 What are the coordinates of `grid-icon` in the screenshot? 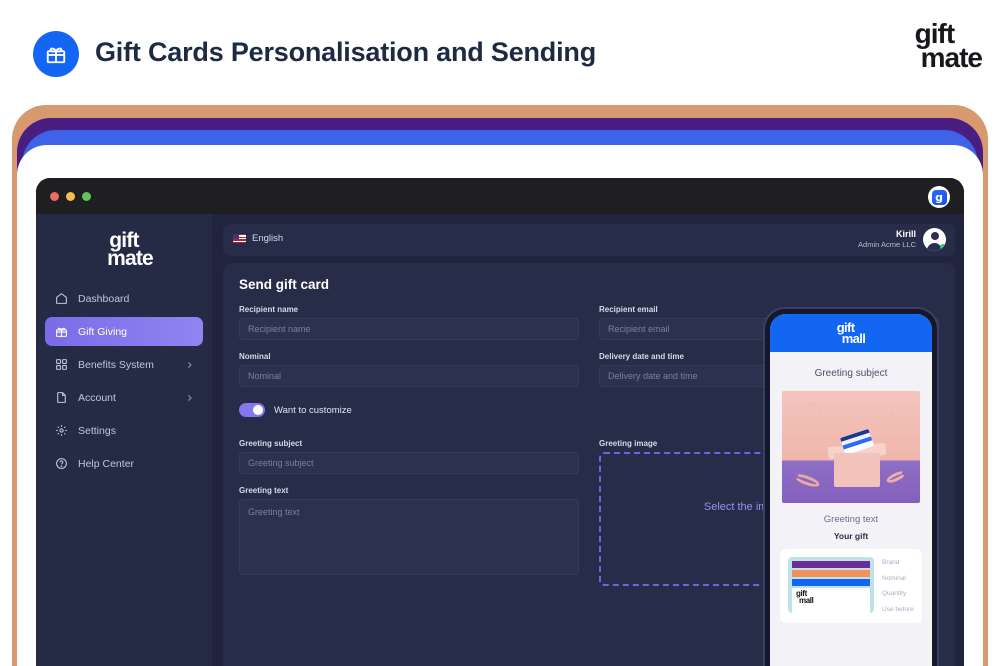 It's located at (61, 364).